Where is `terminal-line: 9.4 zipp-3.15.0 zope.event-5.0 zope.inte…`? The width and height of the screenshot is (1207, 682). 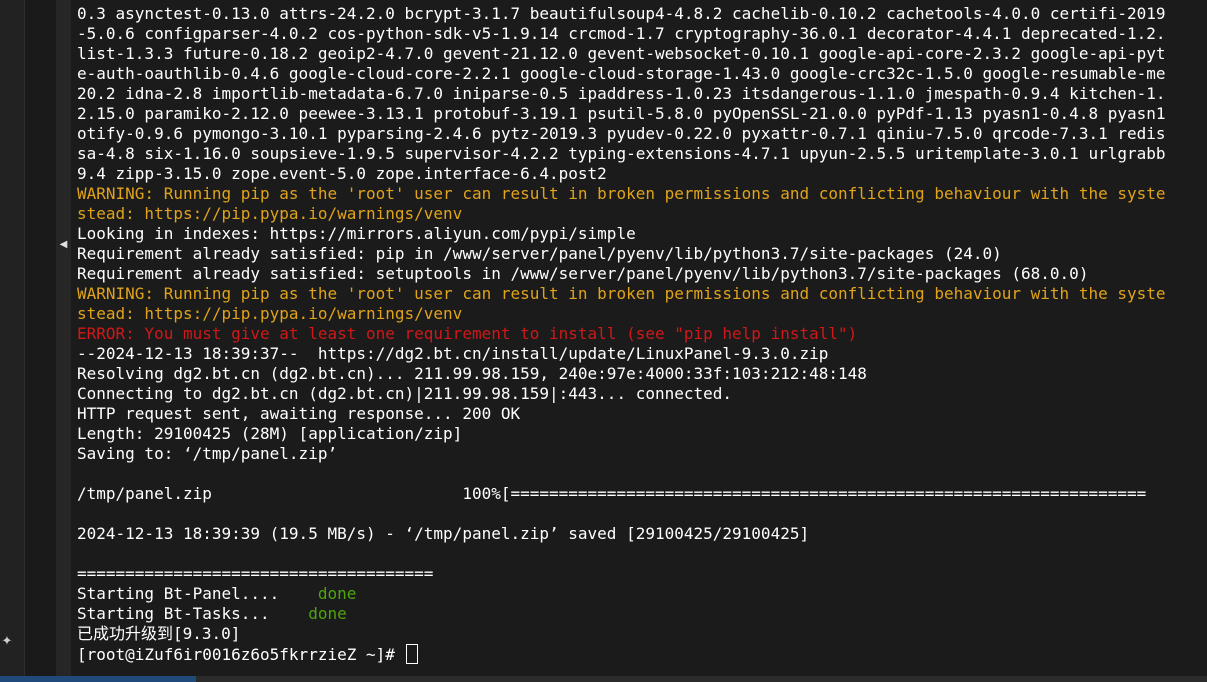 terminal-line: 9.4 zipp-3.15.0 zope.event-5.0 zope.inte… is located at coordinates (342, 173).